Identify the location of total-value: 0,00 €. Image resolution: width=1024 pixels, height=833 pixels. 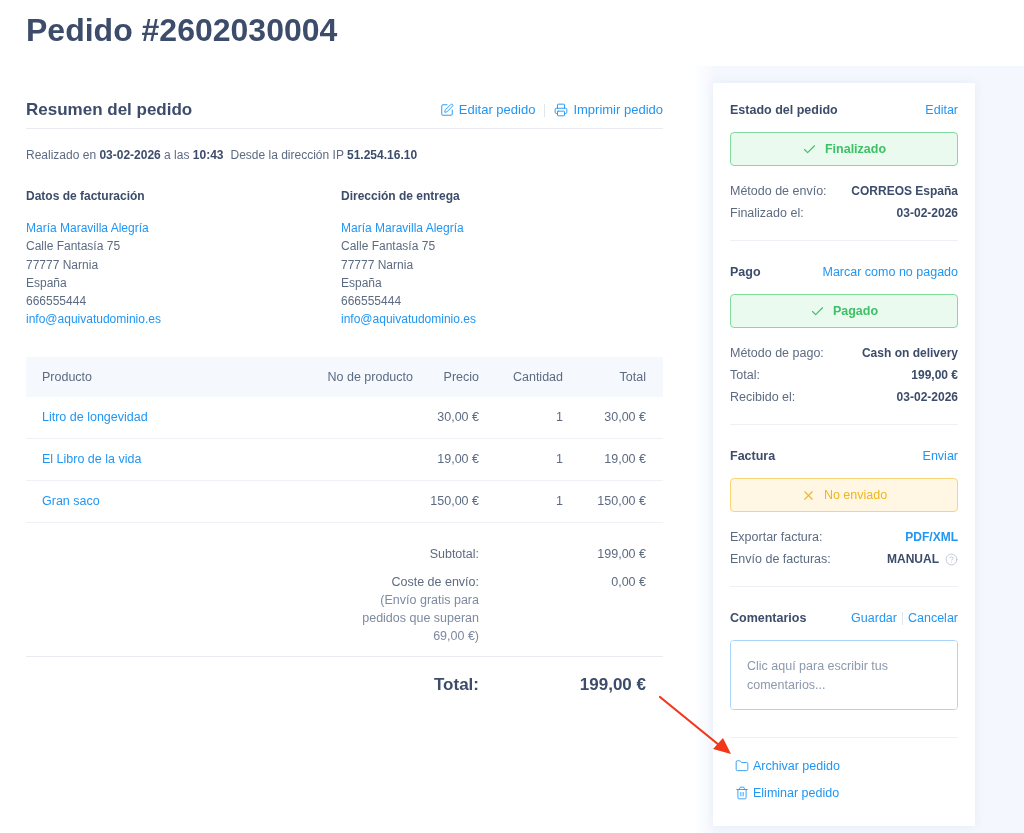
(628, 582).